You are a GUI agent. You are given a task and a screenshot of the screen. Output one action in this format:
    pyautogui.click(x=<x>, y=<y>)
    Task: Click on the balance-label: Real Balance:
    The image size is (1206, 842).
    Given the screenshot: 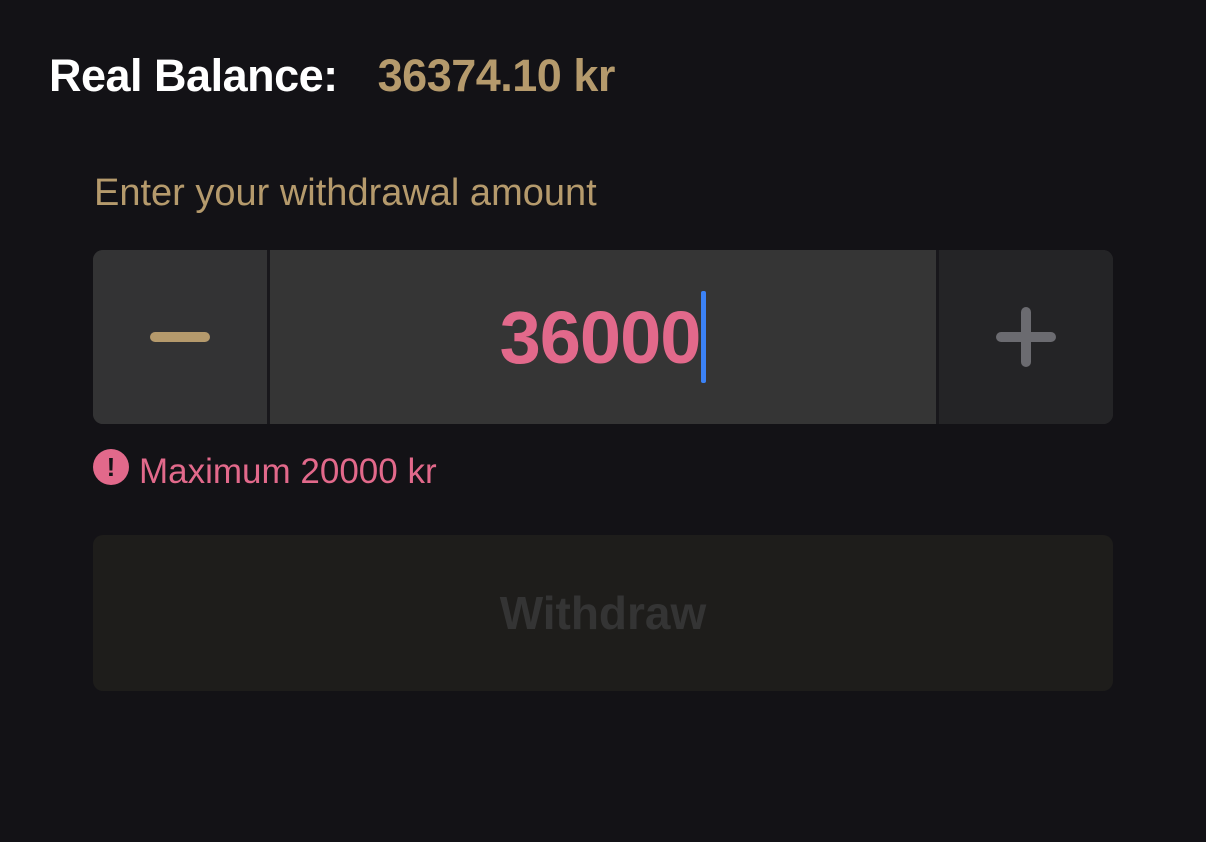 What is the action you would take?
    pyautogui.click(x=193, y=75)
    